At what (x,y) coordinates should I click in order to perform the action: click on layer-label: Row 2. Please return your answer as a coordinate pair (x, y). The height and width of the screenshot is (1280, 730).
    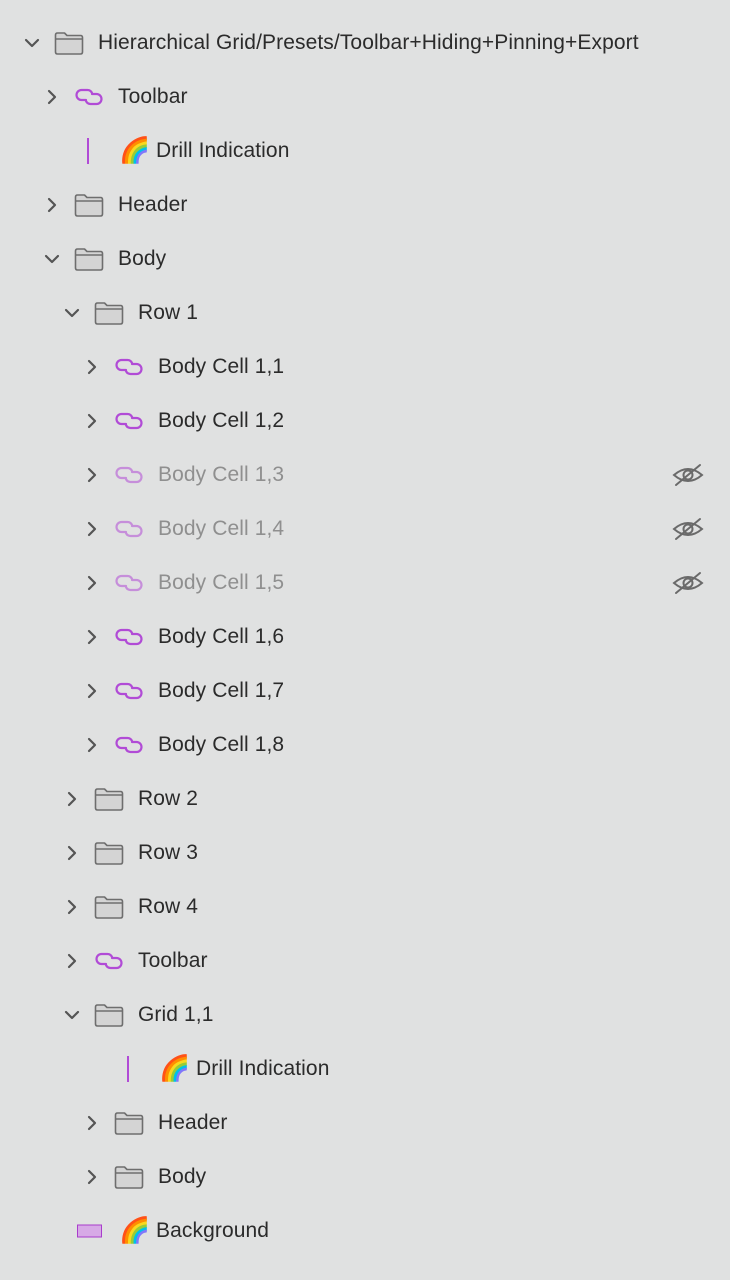
    Looking at the image, I should click on (168, 798).